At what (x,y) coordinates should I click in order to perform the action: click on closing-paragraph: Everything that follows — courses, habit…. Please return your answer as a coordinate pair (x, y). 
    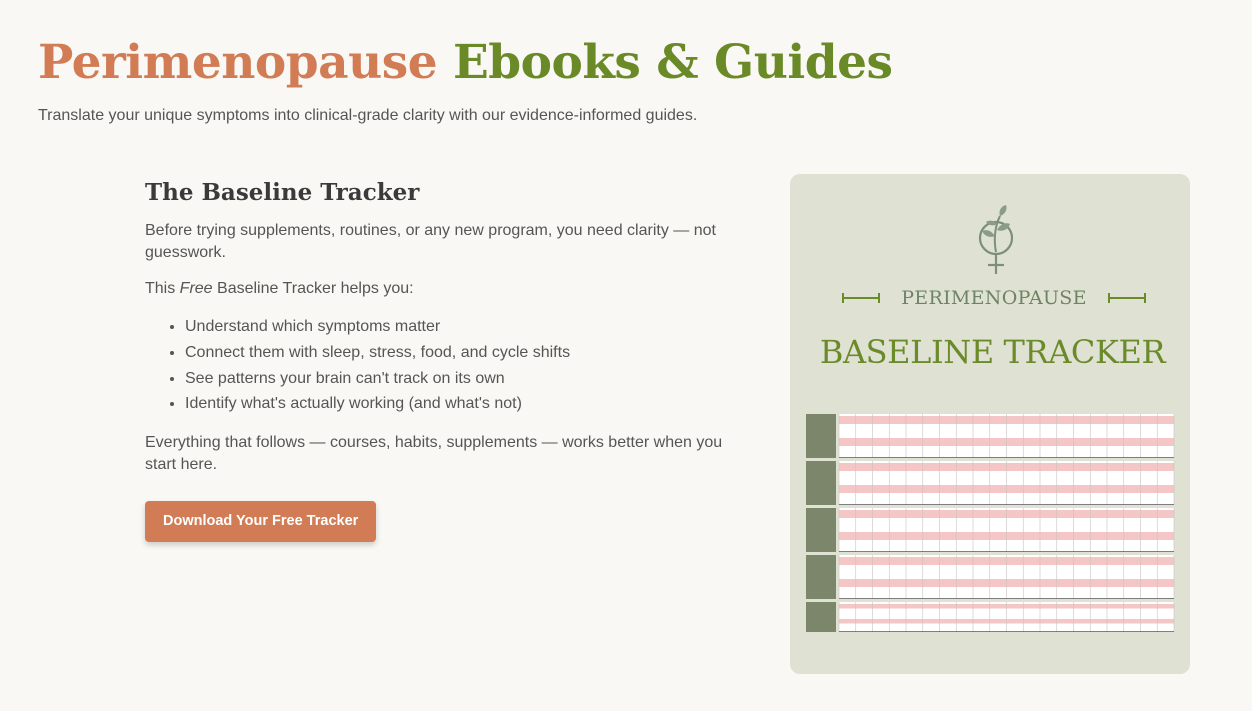
    Looking at the image, I should click on (434, 454).